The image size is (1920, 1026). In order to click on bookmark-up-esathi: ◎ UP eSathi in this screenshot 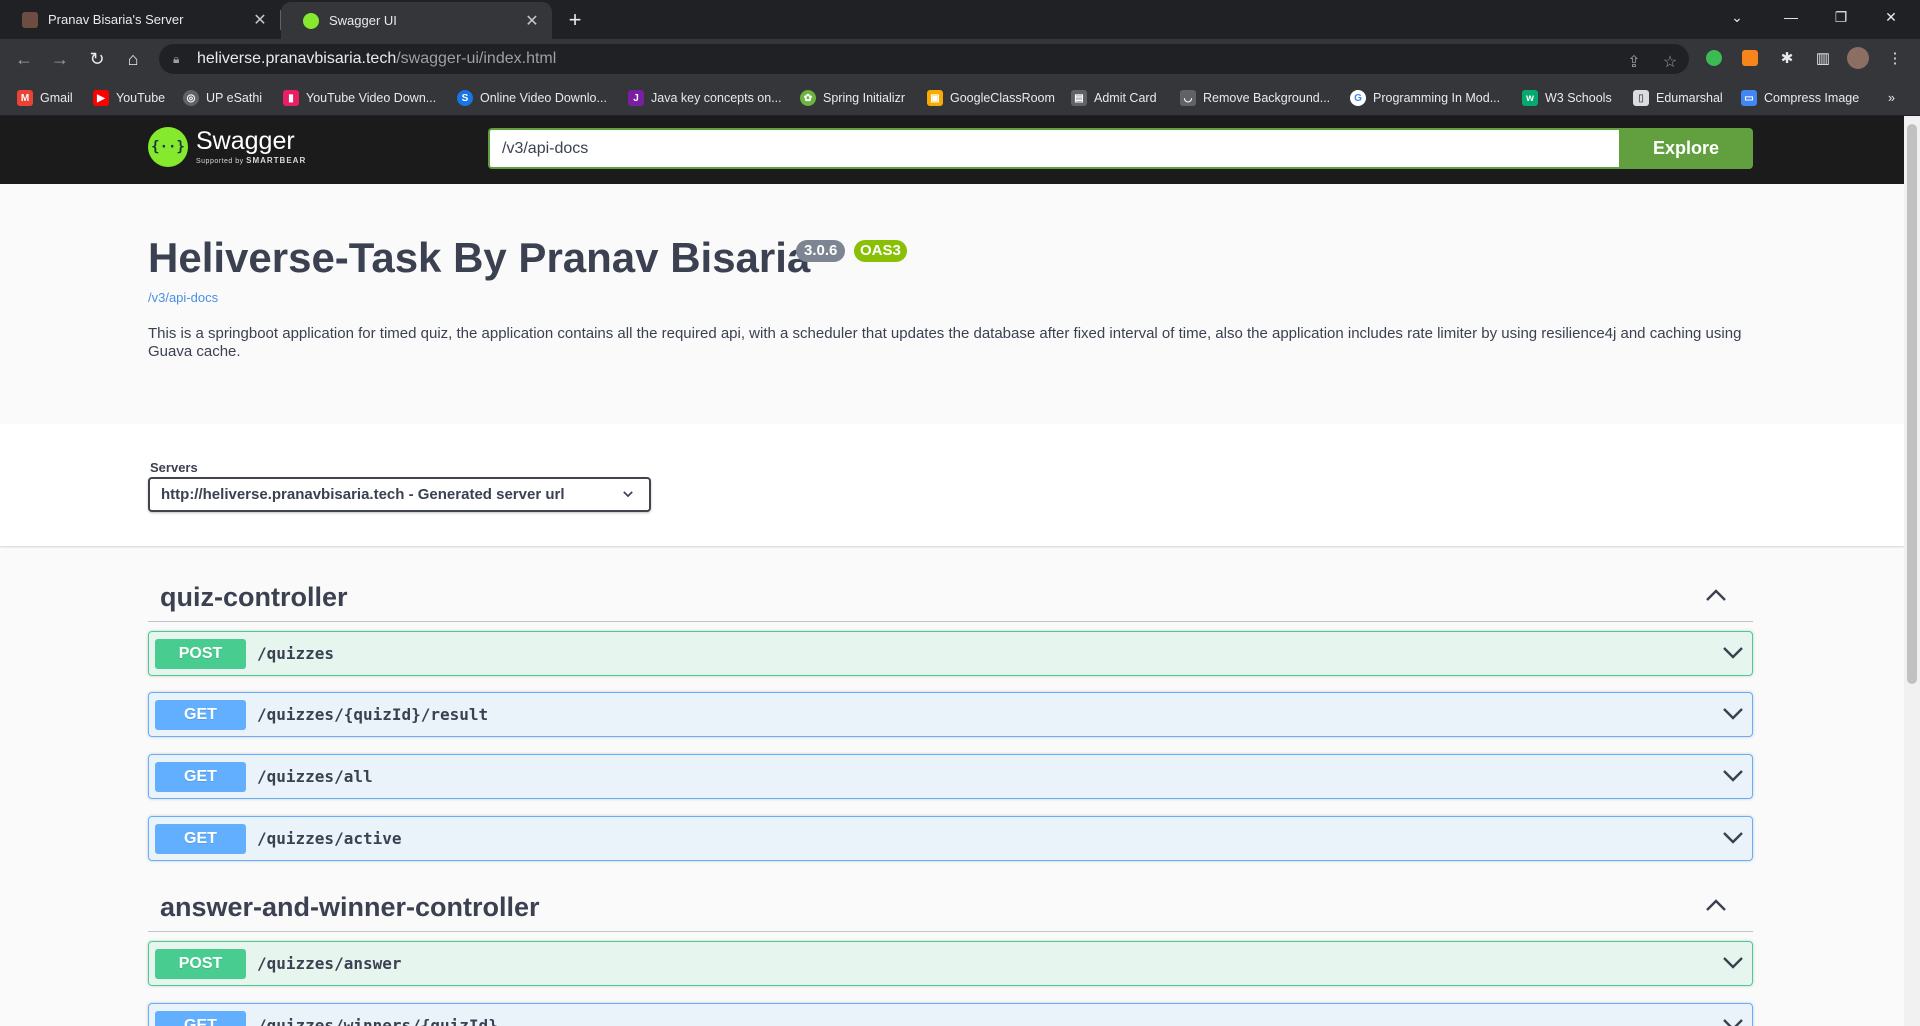, I will do `click(222, 98)`.